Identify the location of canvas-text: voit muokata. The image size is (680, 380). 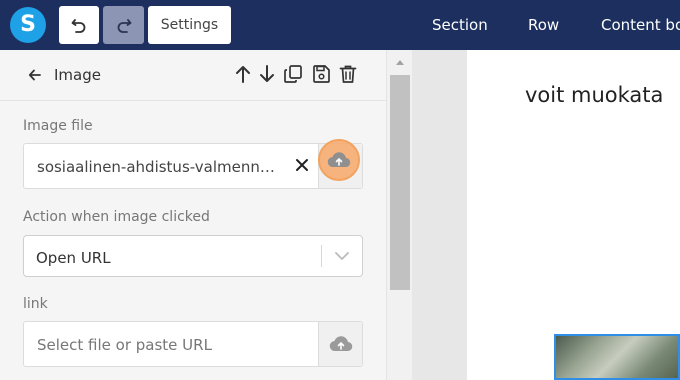
(594, 95).